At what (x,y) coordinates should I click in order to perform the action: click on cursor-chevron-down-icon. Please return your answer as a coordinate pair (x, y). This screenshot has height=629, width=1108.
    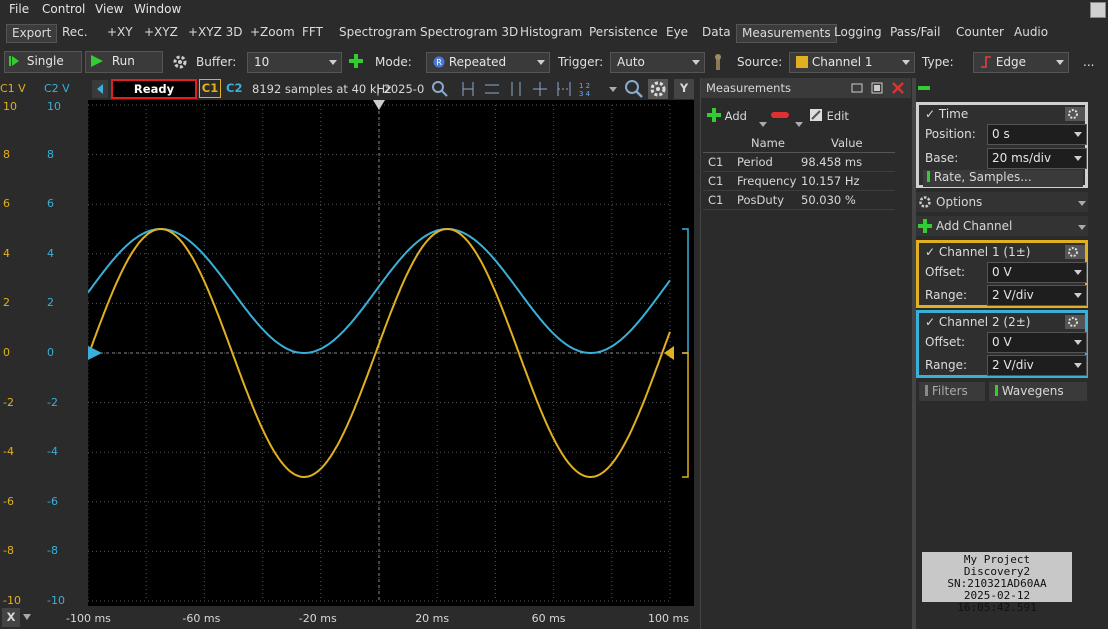
    Looking at the image, I should click on (613, 90).